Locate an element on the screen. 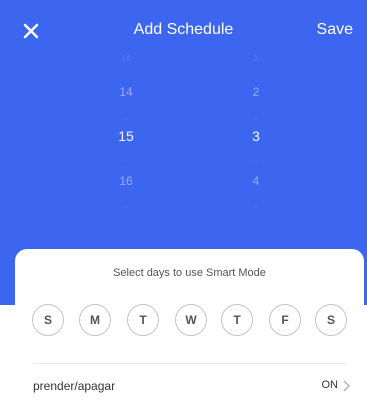  day-selector: S M T W T F S is located at coordinates (189, 322).